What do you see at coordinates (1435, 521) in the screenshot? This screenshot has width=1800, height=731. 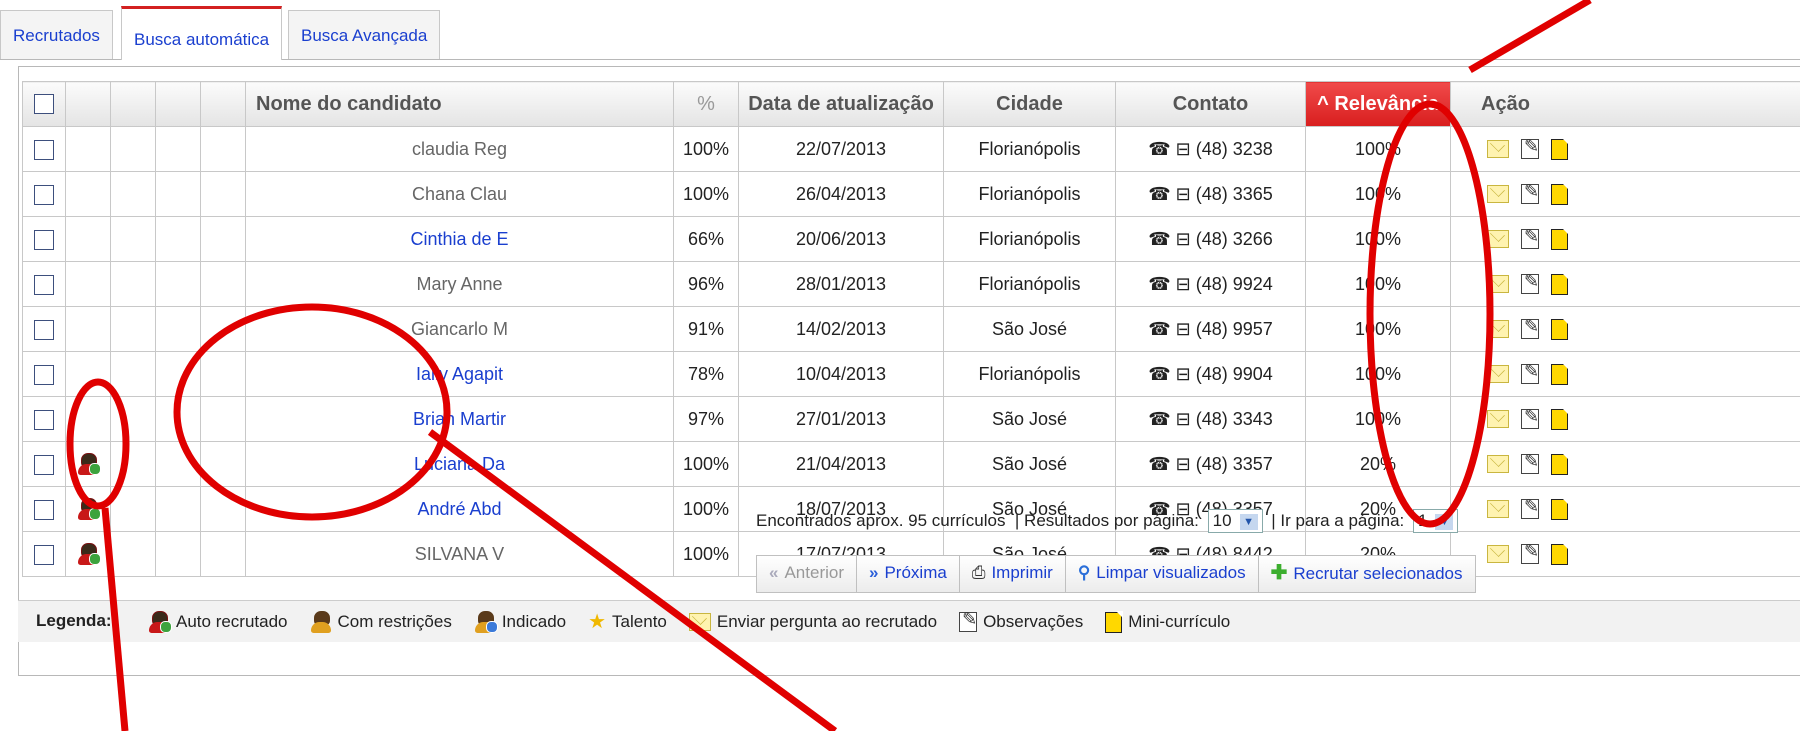 I see `goto-page-select: 1 ▼` at bounding box center [1435, 521].